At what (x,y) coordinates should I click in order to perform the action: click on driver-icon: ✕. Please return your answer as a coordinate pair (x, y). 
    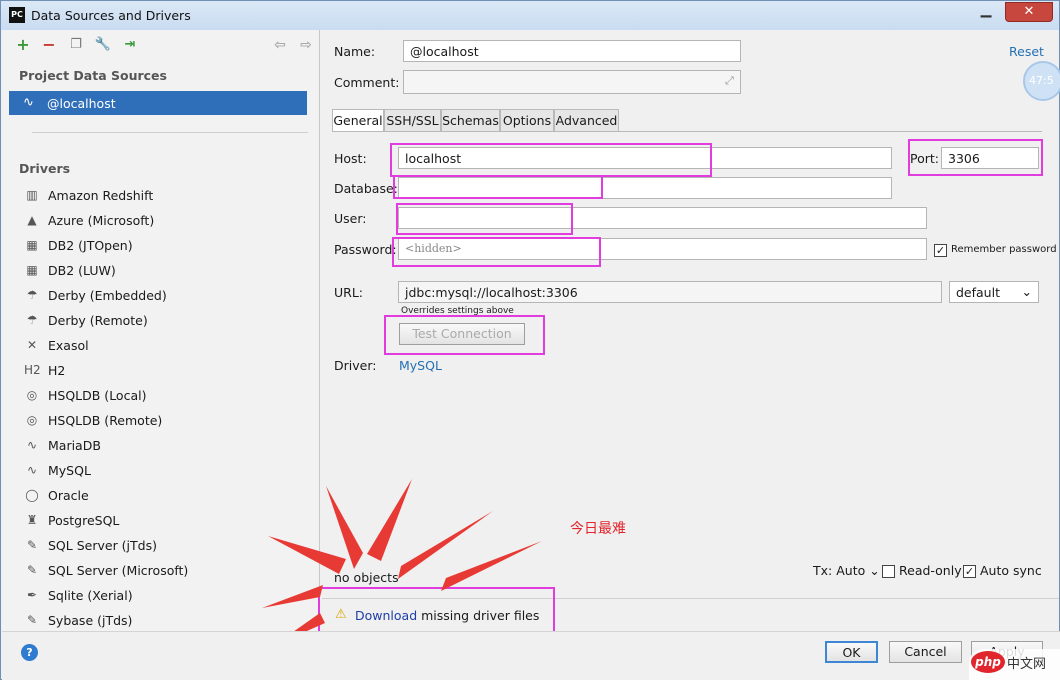
    Looking at the image, I should click on (32, 345).